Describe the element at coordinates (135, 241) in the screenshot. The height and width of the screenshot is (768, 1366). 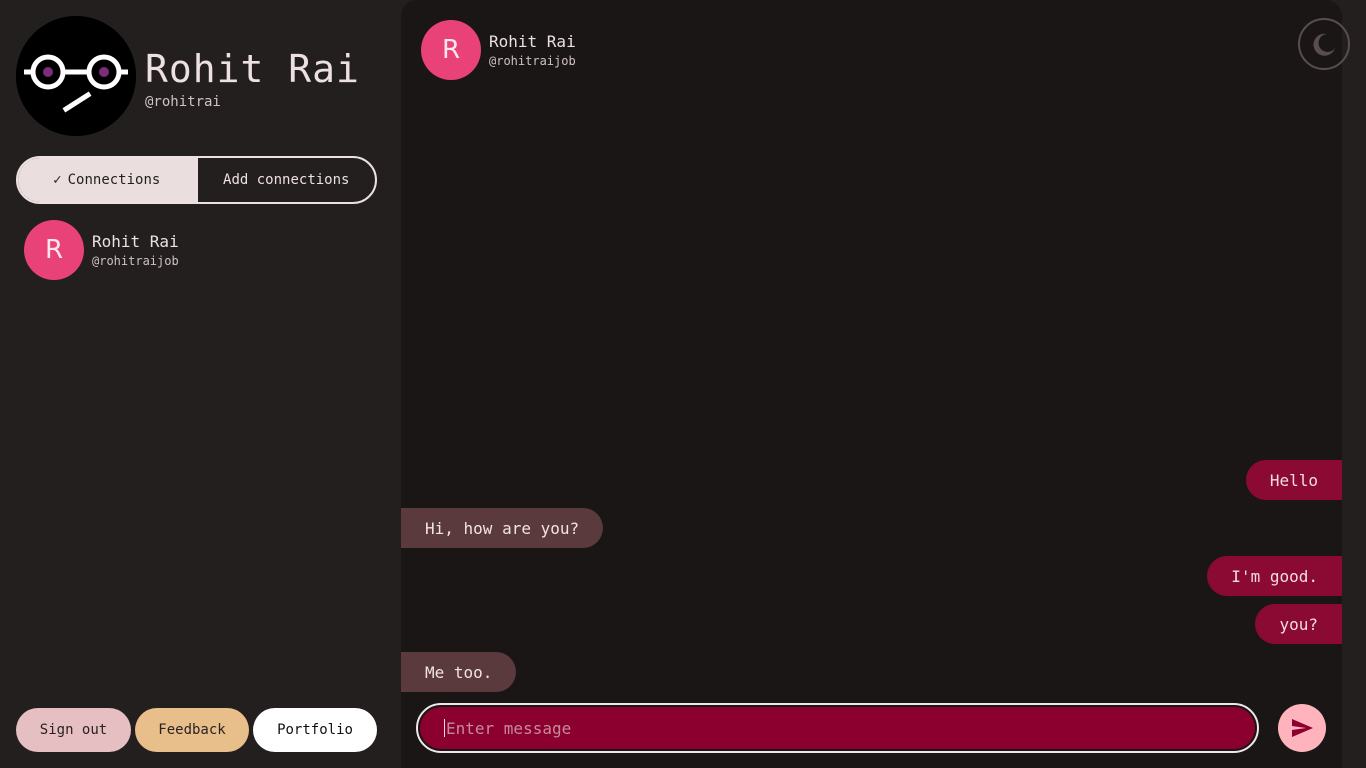
I see `connection-name: Rohit Rai` at that location.